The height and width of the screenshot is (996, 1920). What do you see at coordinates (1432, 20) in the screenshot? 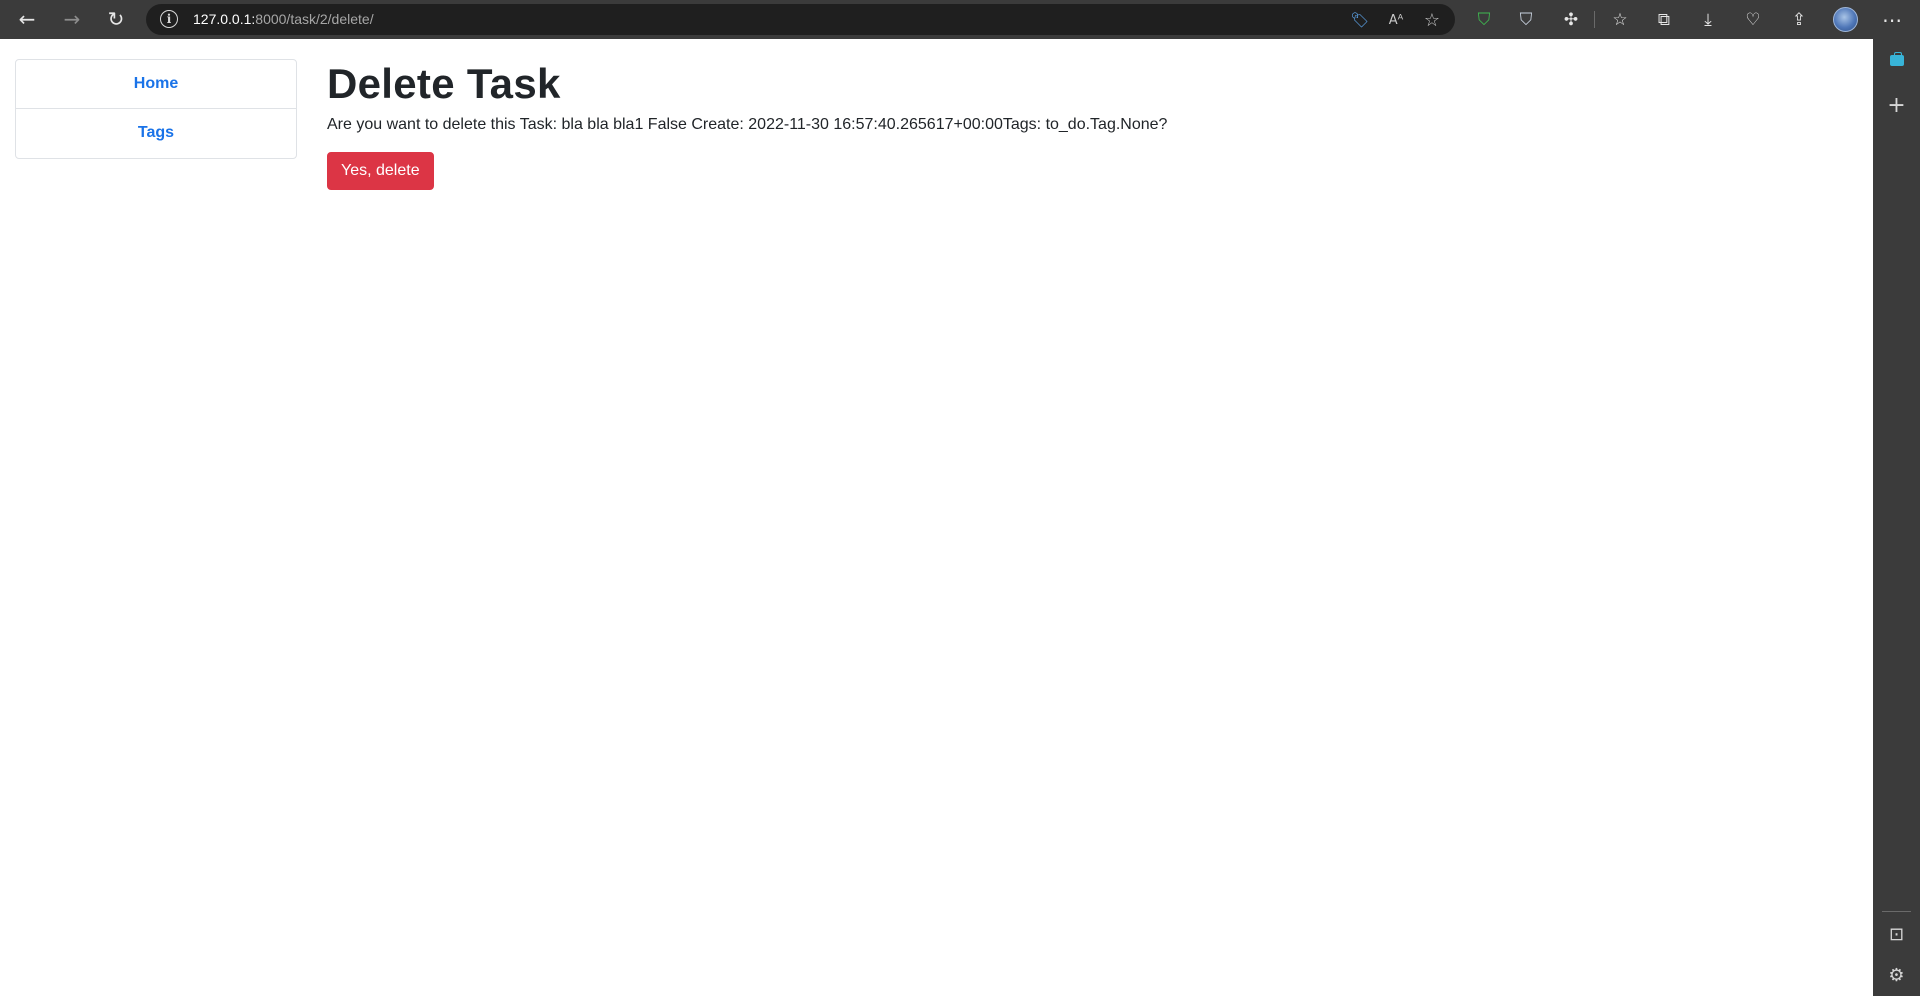
I see `add-favorite-icon: ☆` at bounding box center [1432, 20].